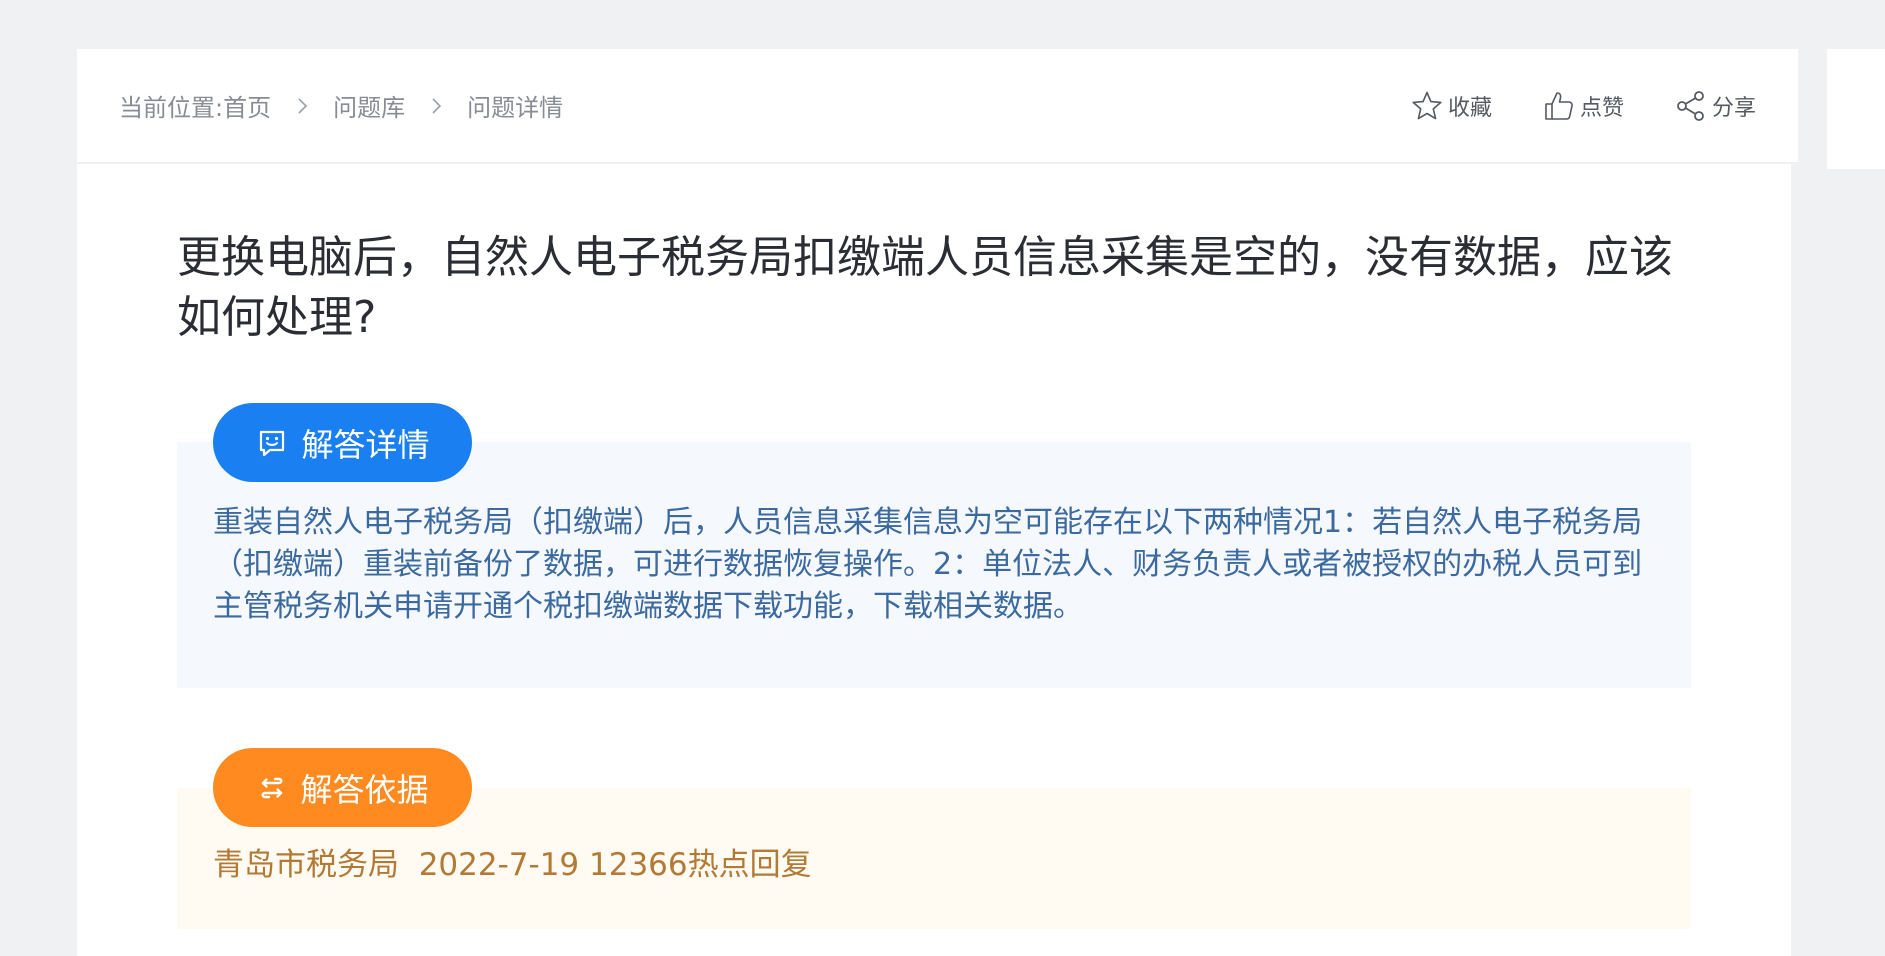 Image resolution: width=1885 pixels, height=956 pixels. Describe the element at coordinates (515, 108) in the screenshot. I see `breadcrumb-current: 问题详情` at that location.